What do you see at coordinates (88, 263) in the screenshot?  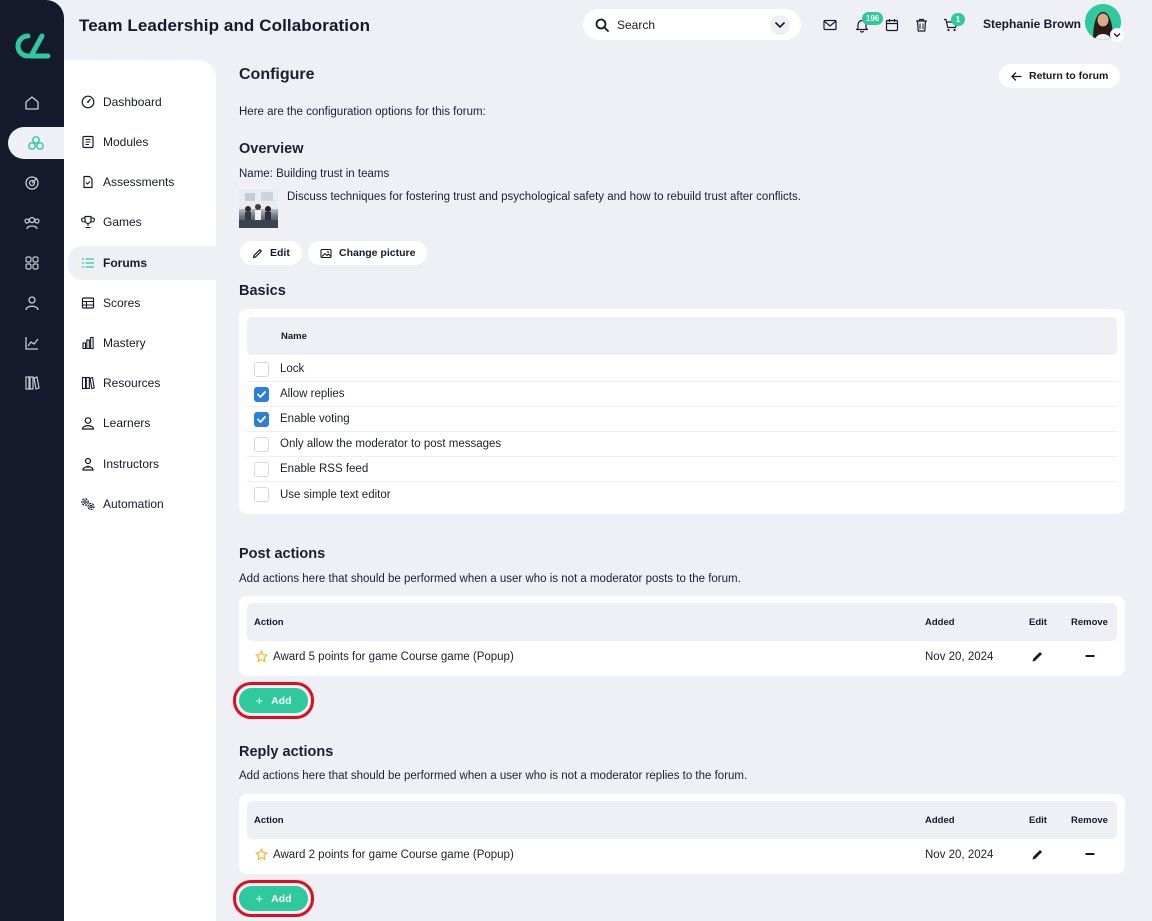 I see `list-icon` at bounding box center [88, 263].